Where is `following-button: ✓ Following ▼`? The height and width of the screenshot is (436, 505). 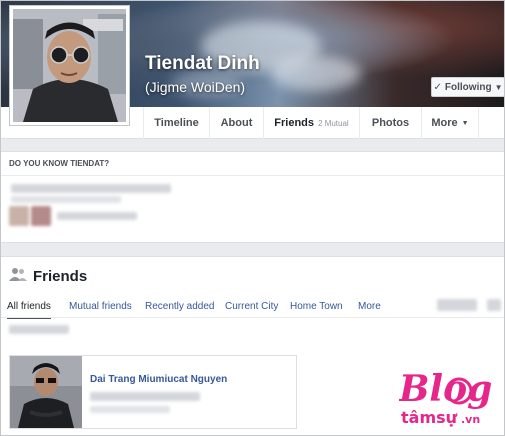 following-button: ✓ Following ▼ is located at coordinates (467, 87).